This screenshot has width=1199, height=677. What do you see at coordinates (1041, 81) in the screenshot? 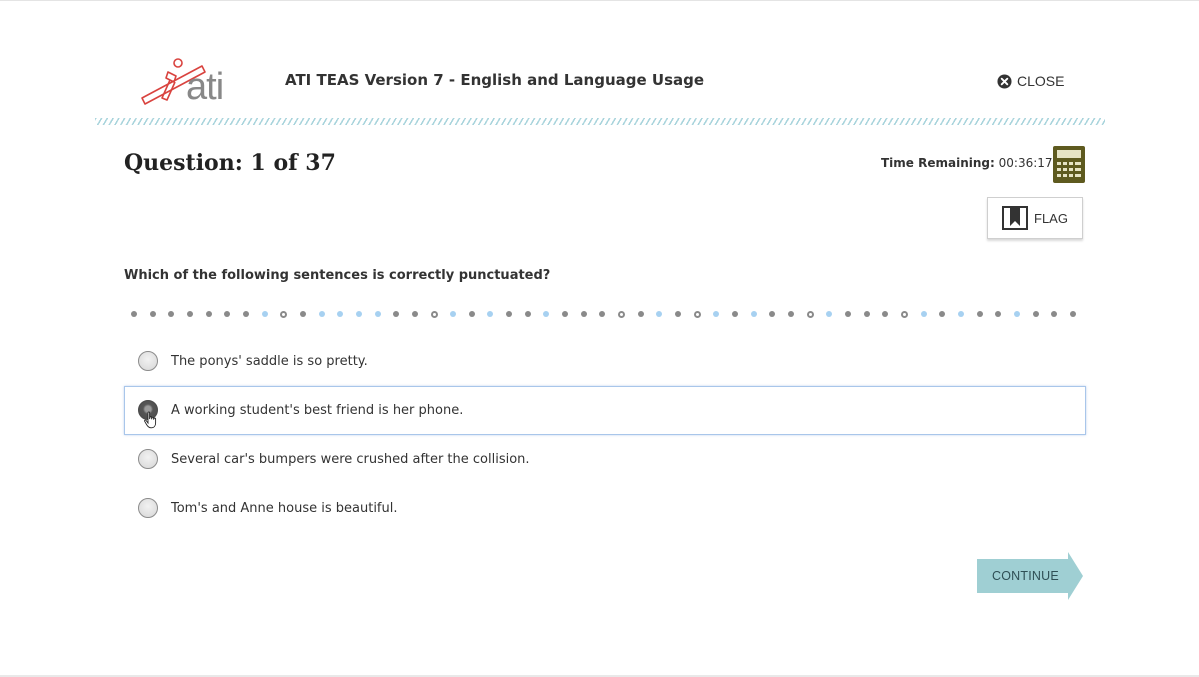
I see `close-label: CLOSE` at bounding box center [1041, 81].